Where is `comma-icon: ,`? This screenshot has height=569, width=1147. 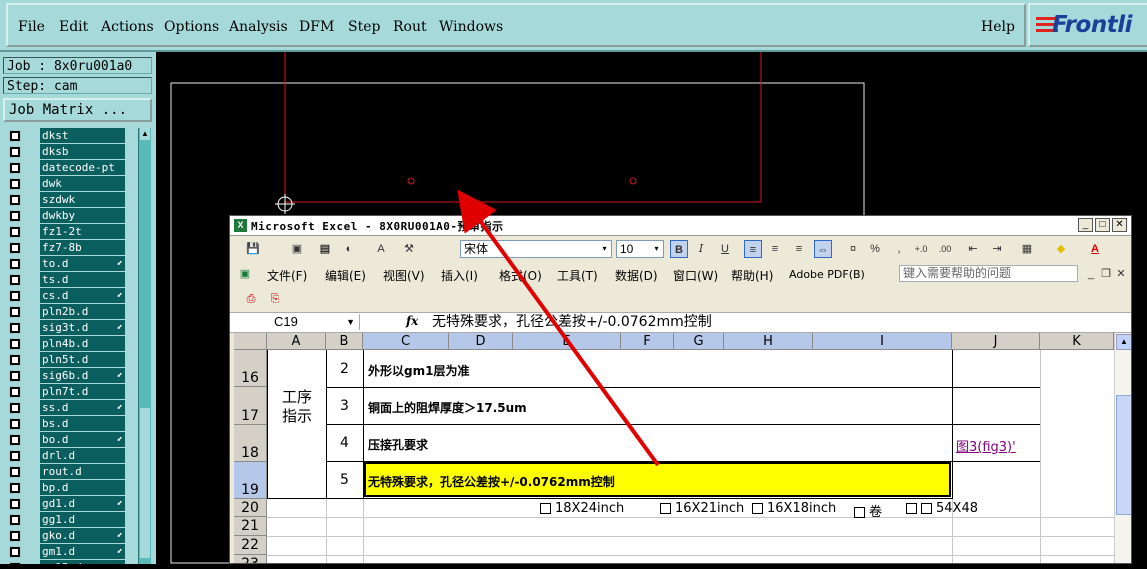
comma-icon: , is located at coordinates (899, 249).